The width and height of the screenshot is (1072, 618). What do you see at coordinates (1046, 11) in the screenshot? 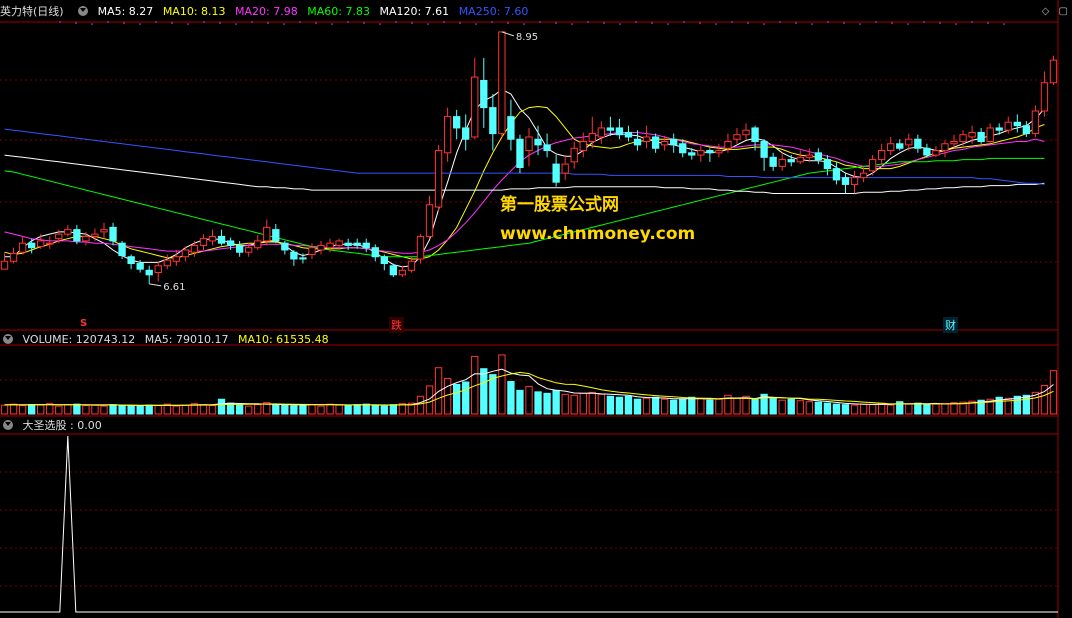
I see `diamond-icon: ◇` at bounding box center [1046, 11].